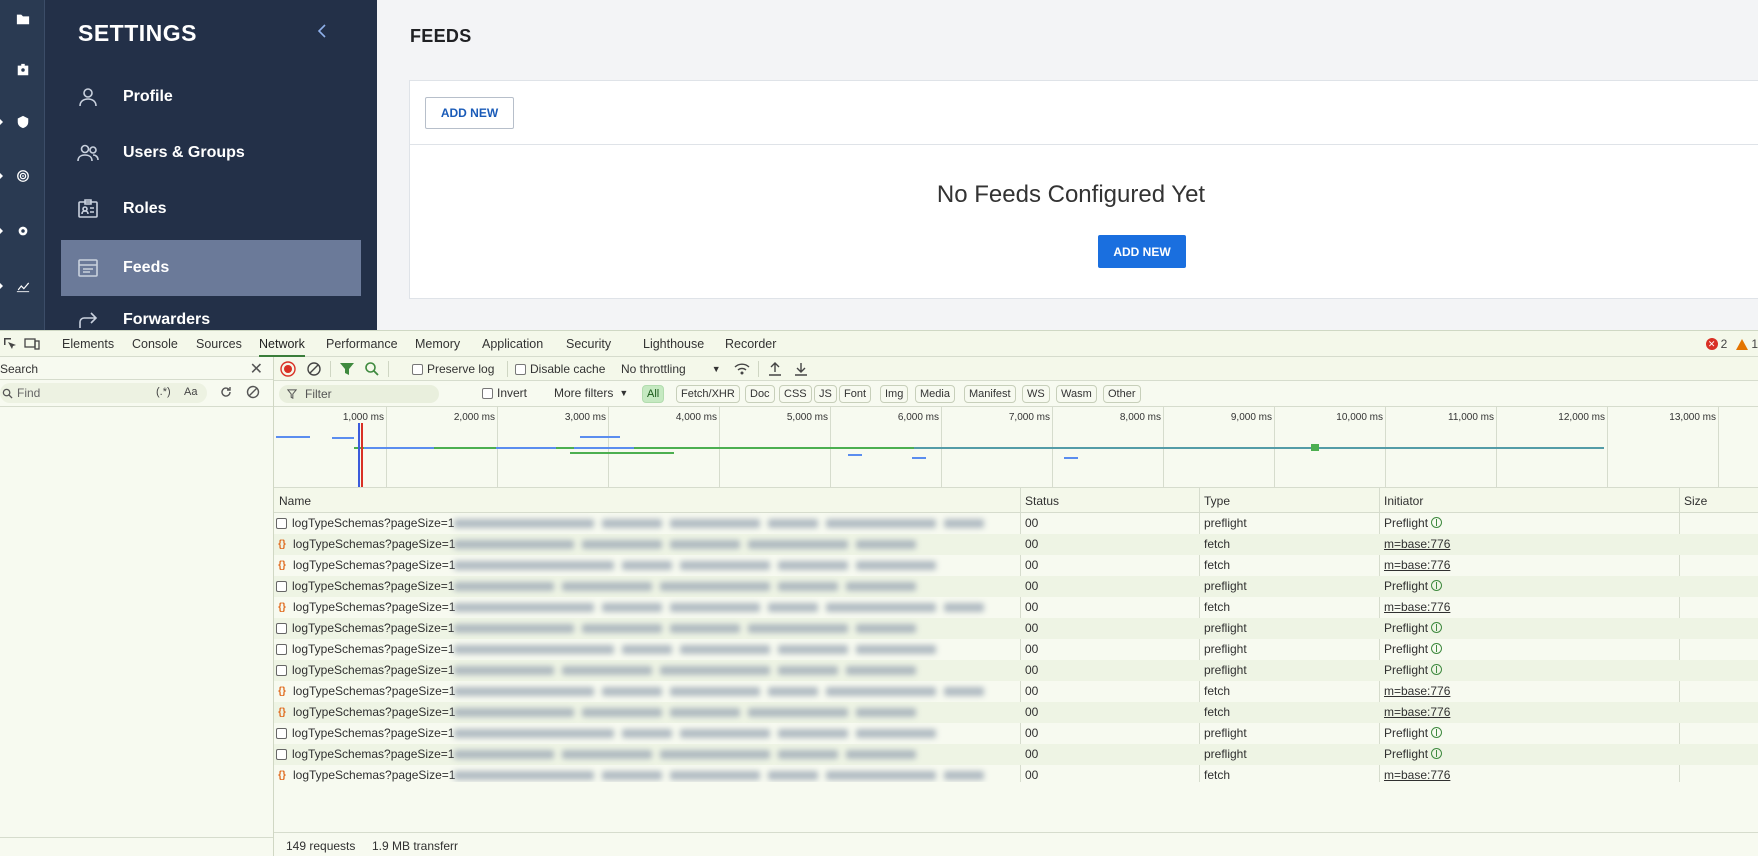  I want to click on preserve-log-checkbox: Preserve log, so click(453, 369).